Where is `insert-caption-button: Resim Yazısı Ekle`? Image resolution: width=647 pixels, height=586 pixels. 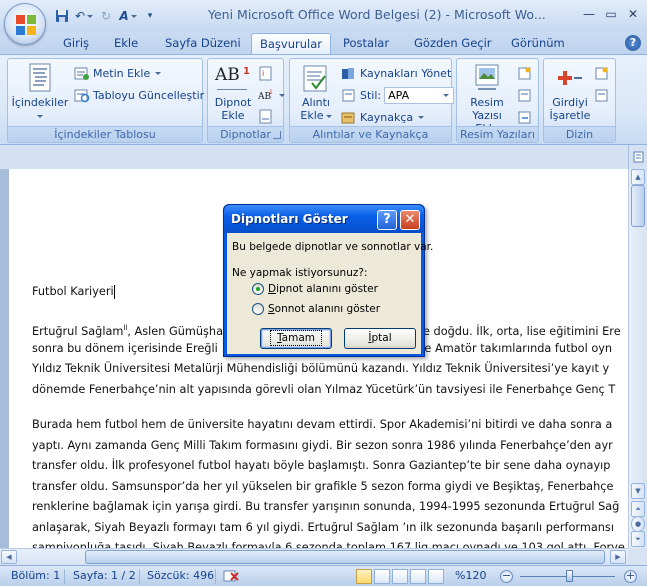 insert-caption-button: Resim Yazısı Ekle is located at coordinates (487, 99).